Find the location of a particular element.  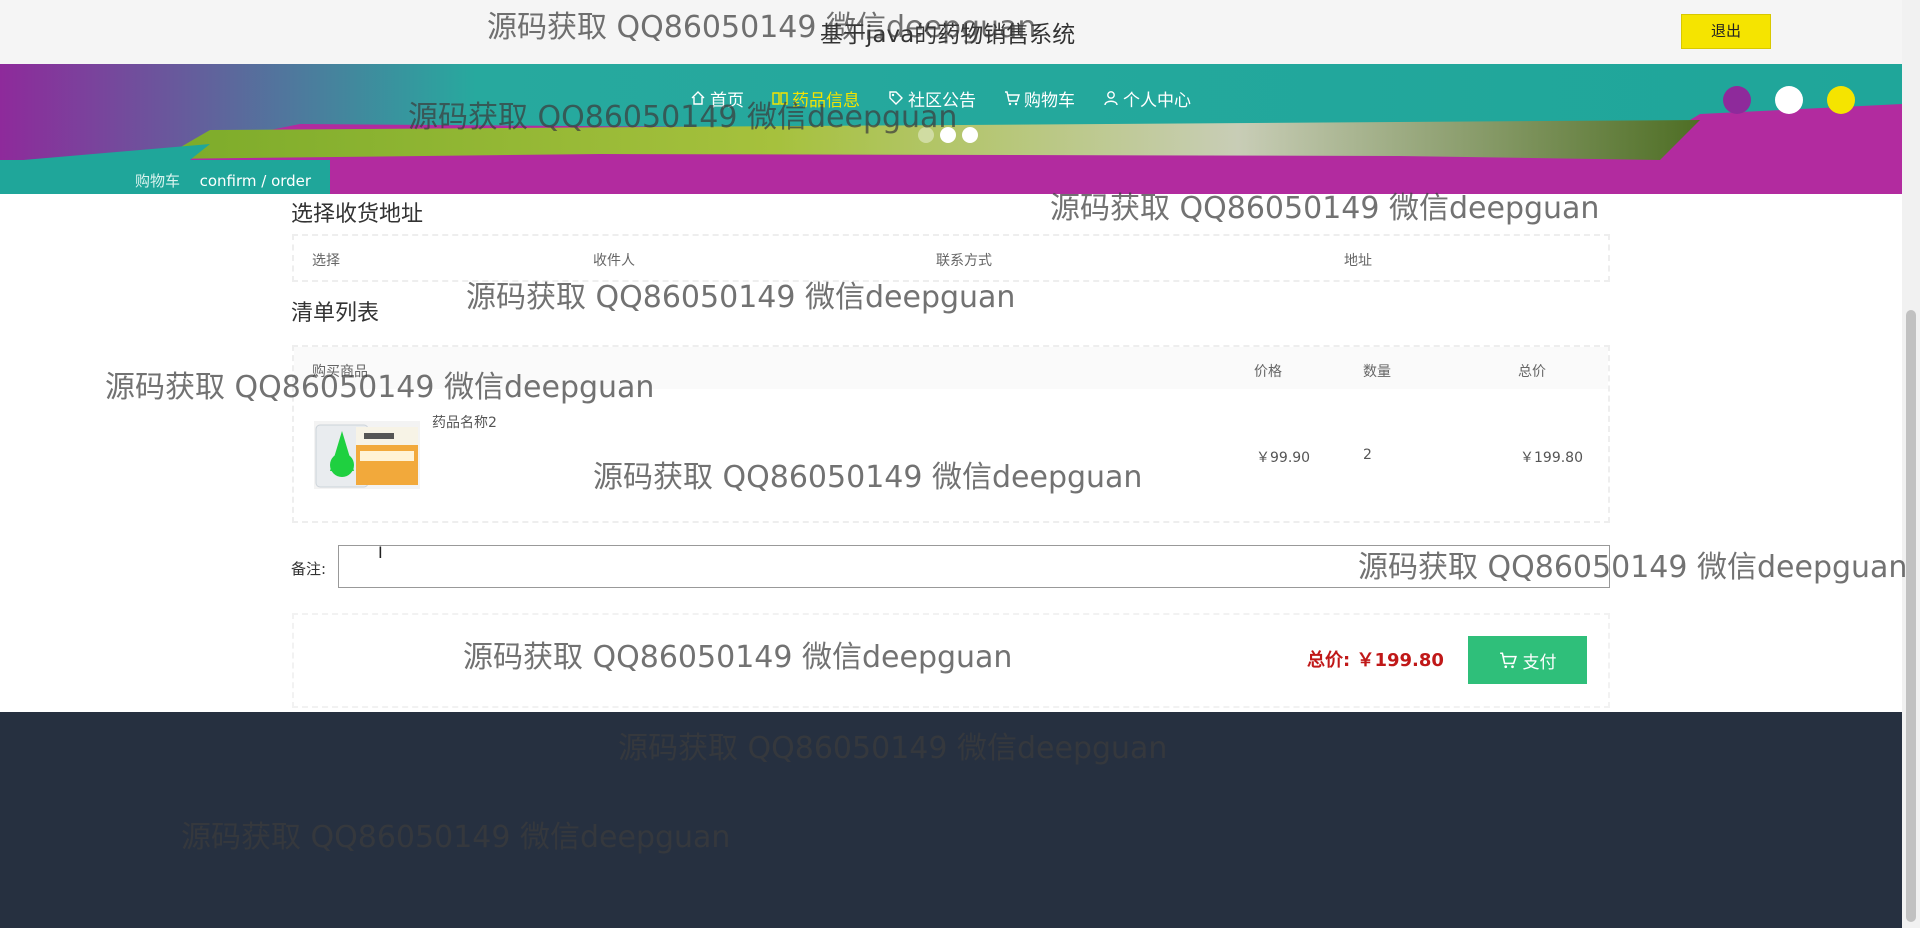

order-col-total: 总价 is located at coordinates (1532, 372).